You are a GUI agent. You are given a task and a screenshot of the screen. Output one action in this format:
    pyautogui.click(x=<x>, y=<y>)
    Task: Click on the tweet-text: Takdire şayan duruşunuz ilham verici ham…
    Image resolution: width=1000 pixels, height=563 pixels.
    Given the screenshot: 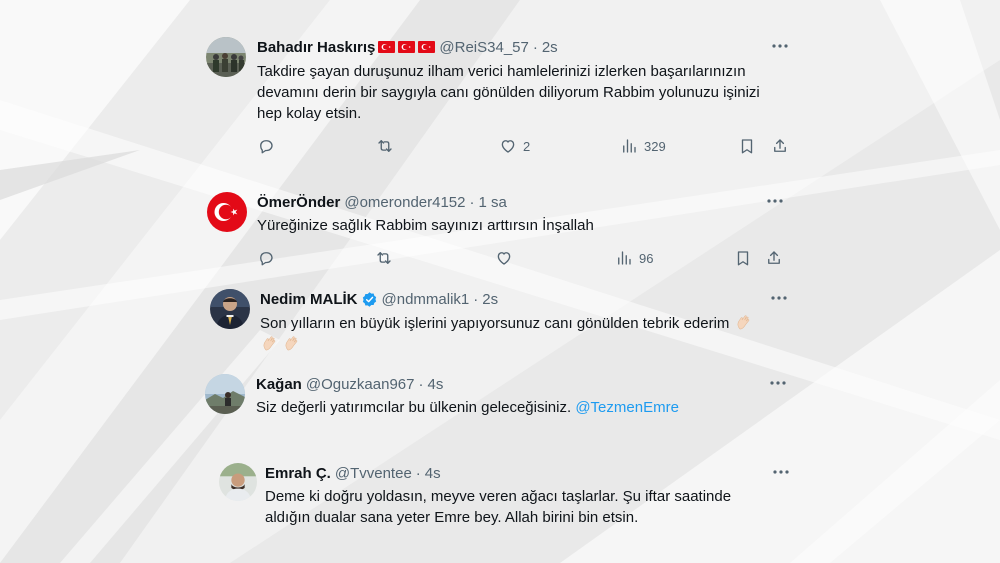 What is the action you would take?
    pyautogui.click(x=508, y=92)
    